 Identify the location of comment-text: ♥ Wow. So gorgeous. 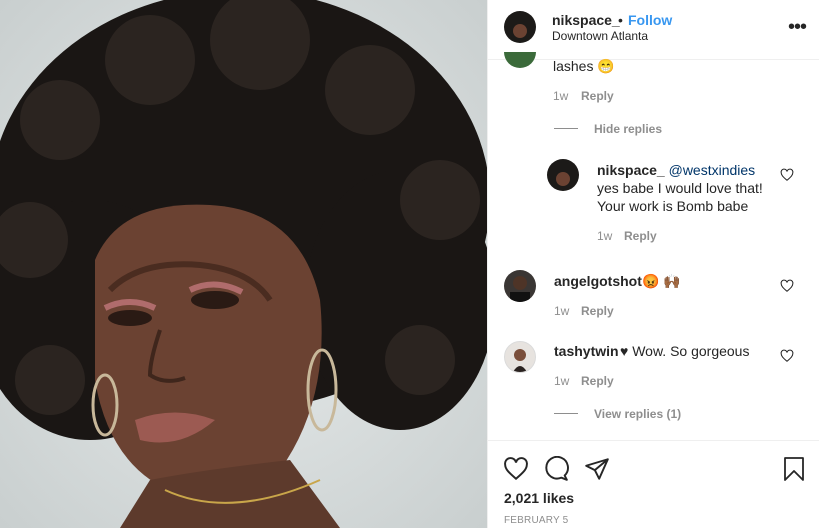
(685, 351).